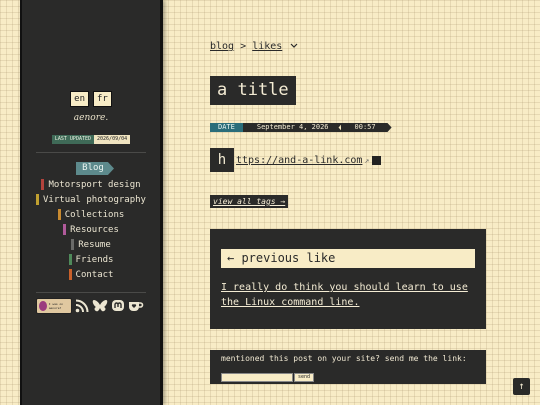 This screenshot has width=540, height=405. Describe the element at coordinates (366, 127) in the screenshot. I see `post-time: 00:57` at that location.